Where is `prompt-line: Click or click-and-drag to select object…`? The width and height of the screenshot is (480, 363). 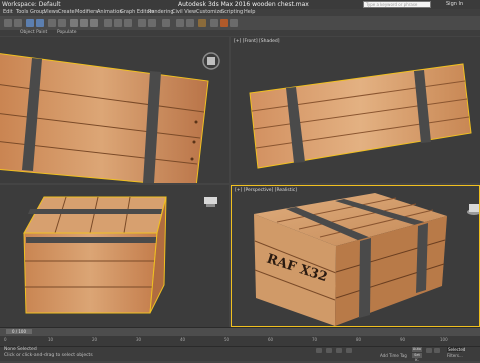 prompt-line: Click or click-and-drag to select object… is located at coordinates (48, 355).